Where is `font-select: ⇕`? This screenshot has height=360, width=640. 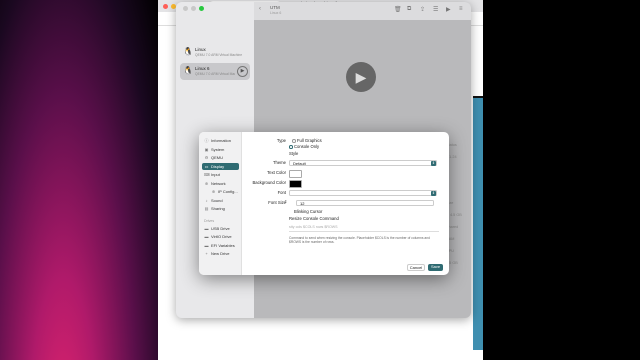
font-select: ⇕ is located at coordinates (363, 192).